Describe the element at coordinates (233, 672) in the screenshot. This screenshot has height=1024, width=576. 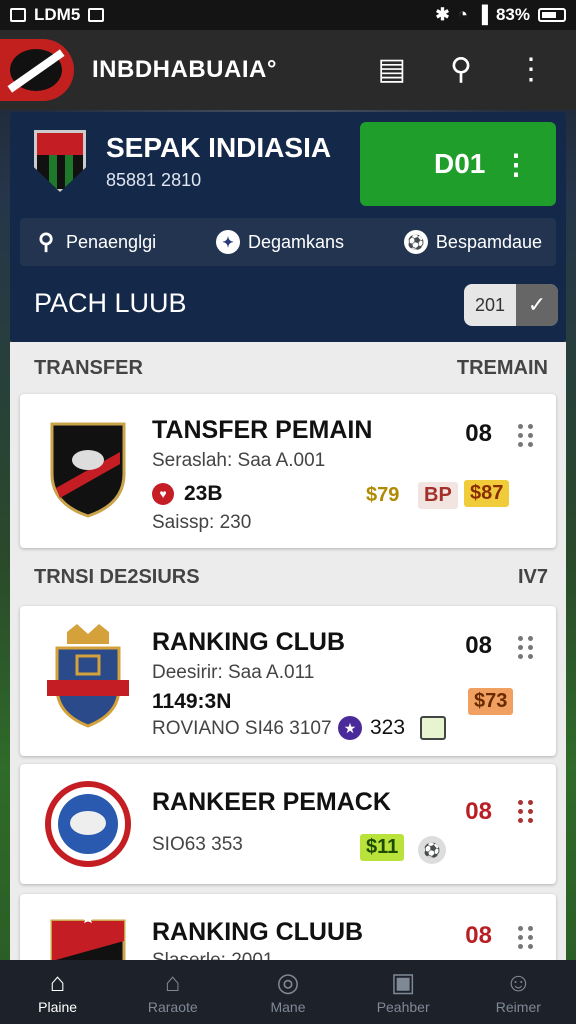
I see `card-line: Deesirir: Saa A.011` at that location.